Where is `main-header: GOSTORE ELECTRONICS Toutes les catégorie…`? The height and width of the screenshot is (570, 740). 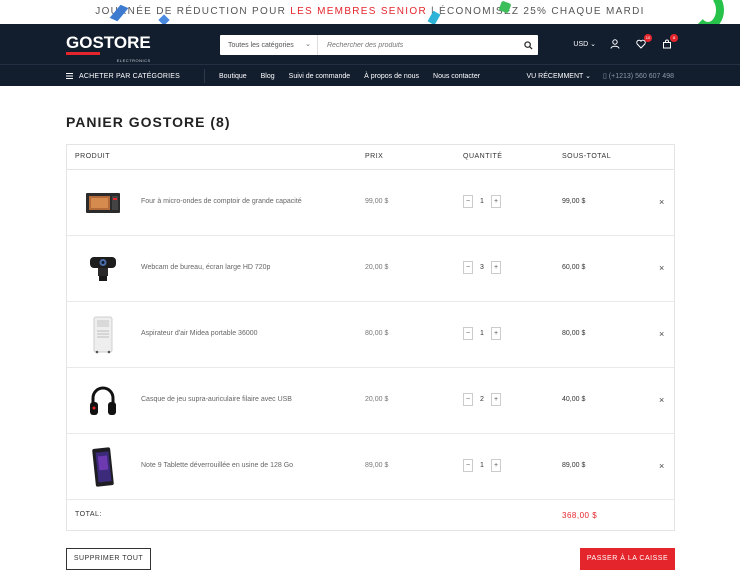 main-header: GOSTORE ELECTRONICS Toutes les catégorie… is located at coordinates (370, 44).